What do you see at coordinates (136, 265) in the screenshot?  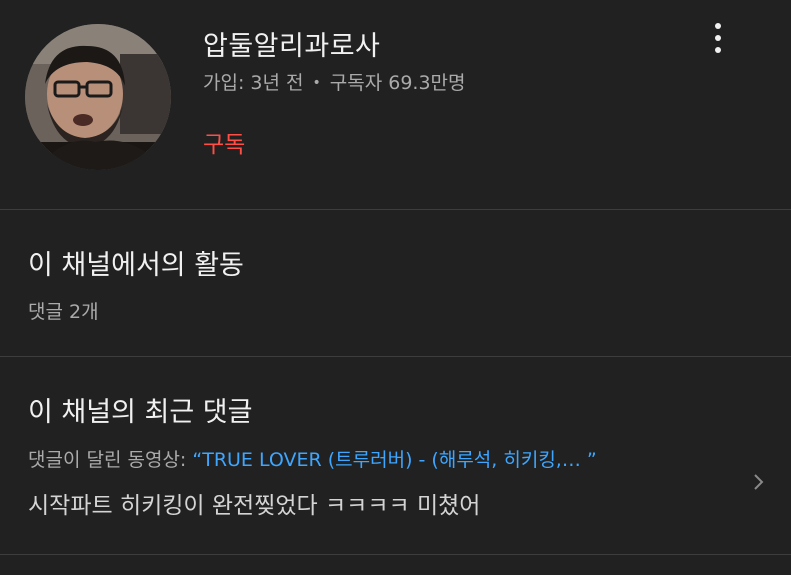 I see `activity-title: 이 채널에서의 활동` at bounding box center [136, 265].